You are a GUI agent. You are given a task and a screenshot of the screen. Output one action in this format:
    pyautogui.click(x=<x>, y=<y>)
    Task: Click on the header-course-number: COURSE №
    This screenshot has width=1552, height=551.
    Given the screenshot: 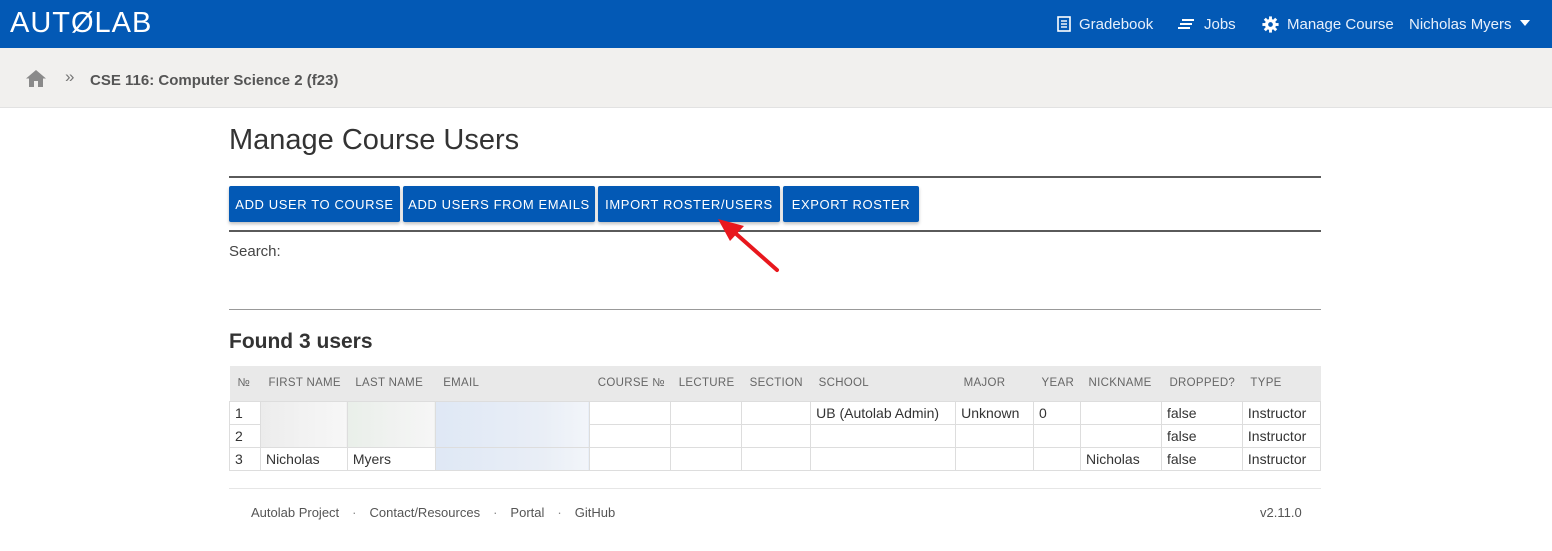 What is the action you would take?
    pyautogui.click(x=630, y=383)
    